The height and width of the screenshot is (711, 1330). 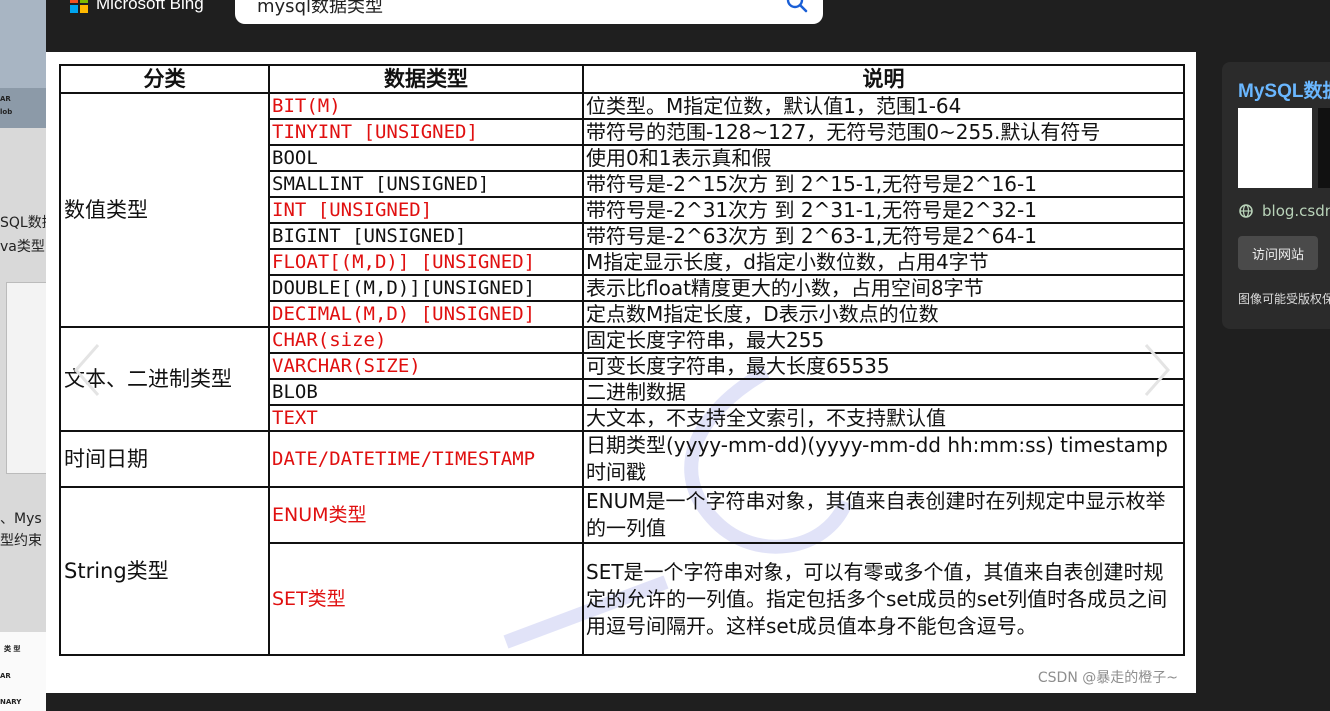 I want to click on type-cell: DOUBLE[(M,D)][UNSIGNED], so click(x=426, y=288).